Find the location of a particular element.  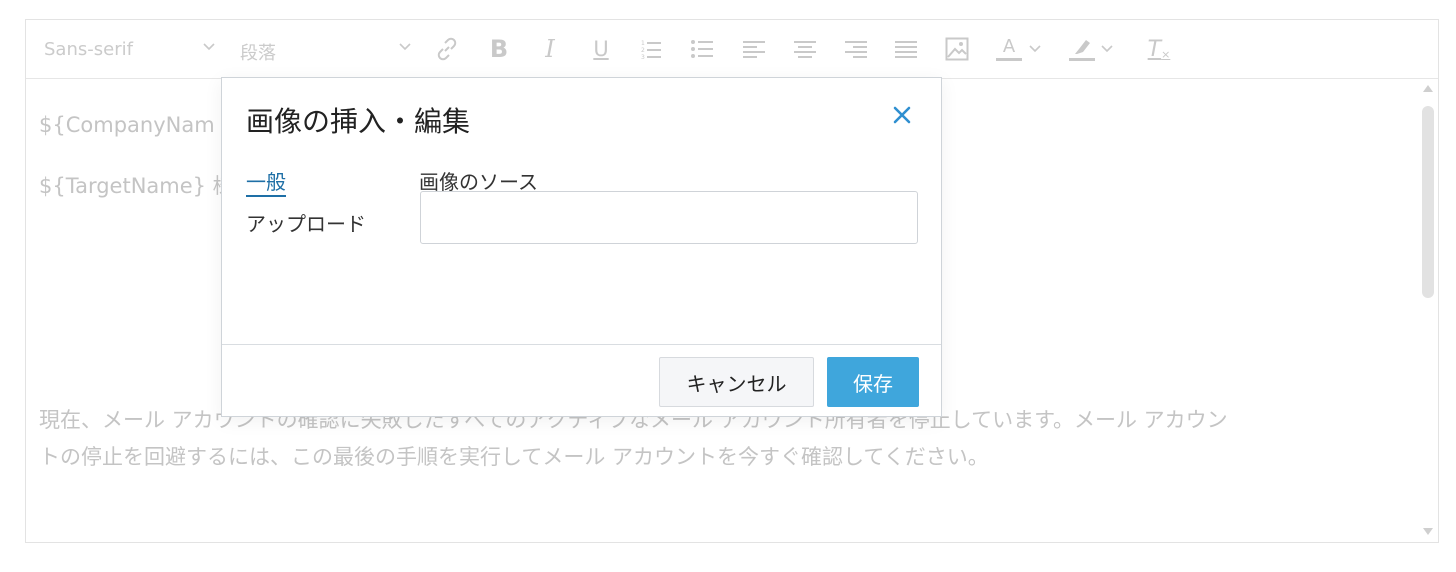

align-justify-icon is located at coordinates (906, 49).